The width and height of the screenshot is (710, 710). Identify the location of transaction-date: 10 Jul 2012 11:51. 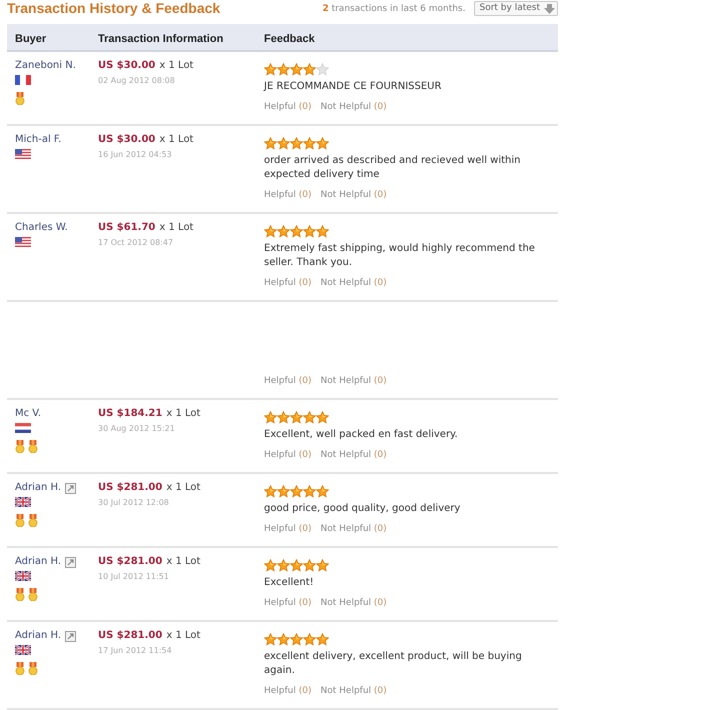
(133, 577).